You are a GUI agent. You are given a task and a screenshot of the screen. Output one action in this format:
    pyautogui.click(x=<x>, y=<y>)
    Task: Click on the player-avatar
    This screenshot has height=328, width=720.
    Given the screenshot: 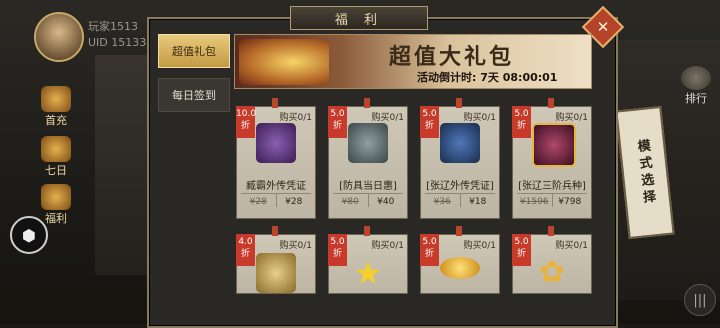 What is the action you would take?
    pyautogui.click(x=59, y=37)
    